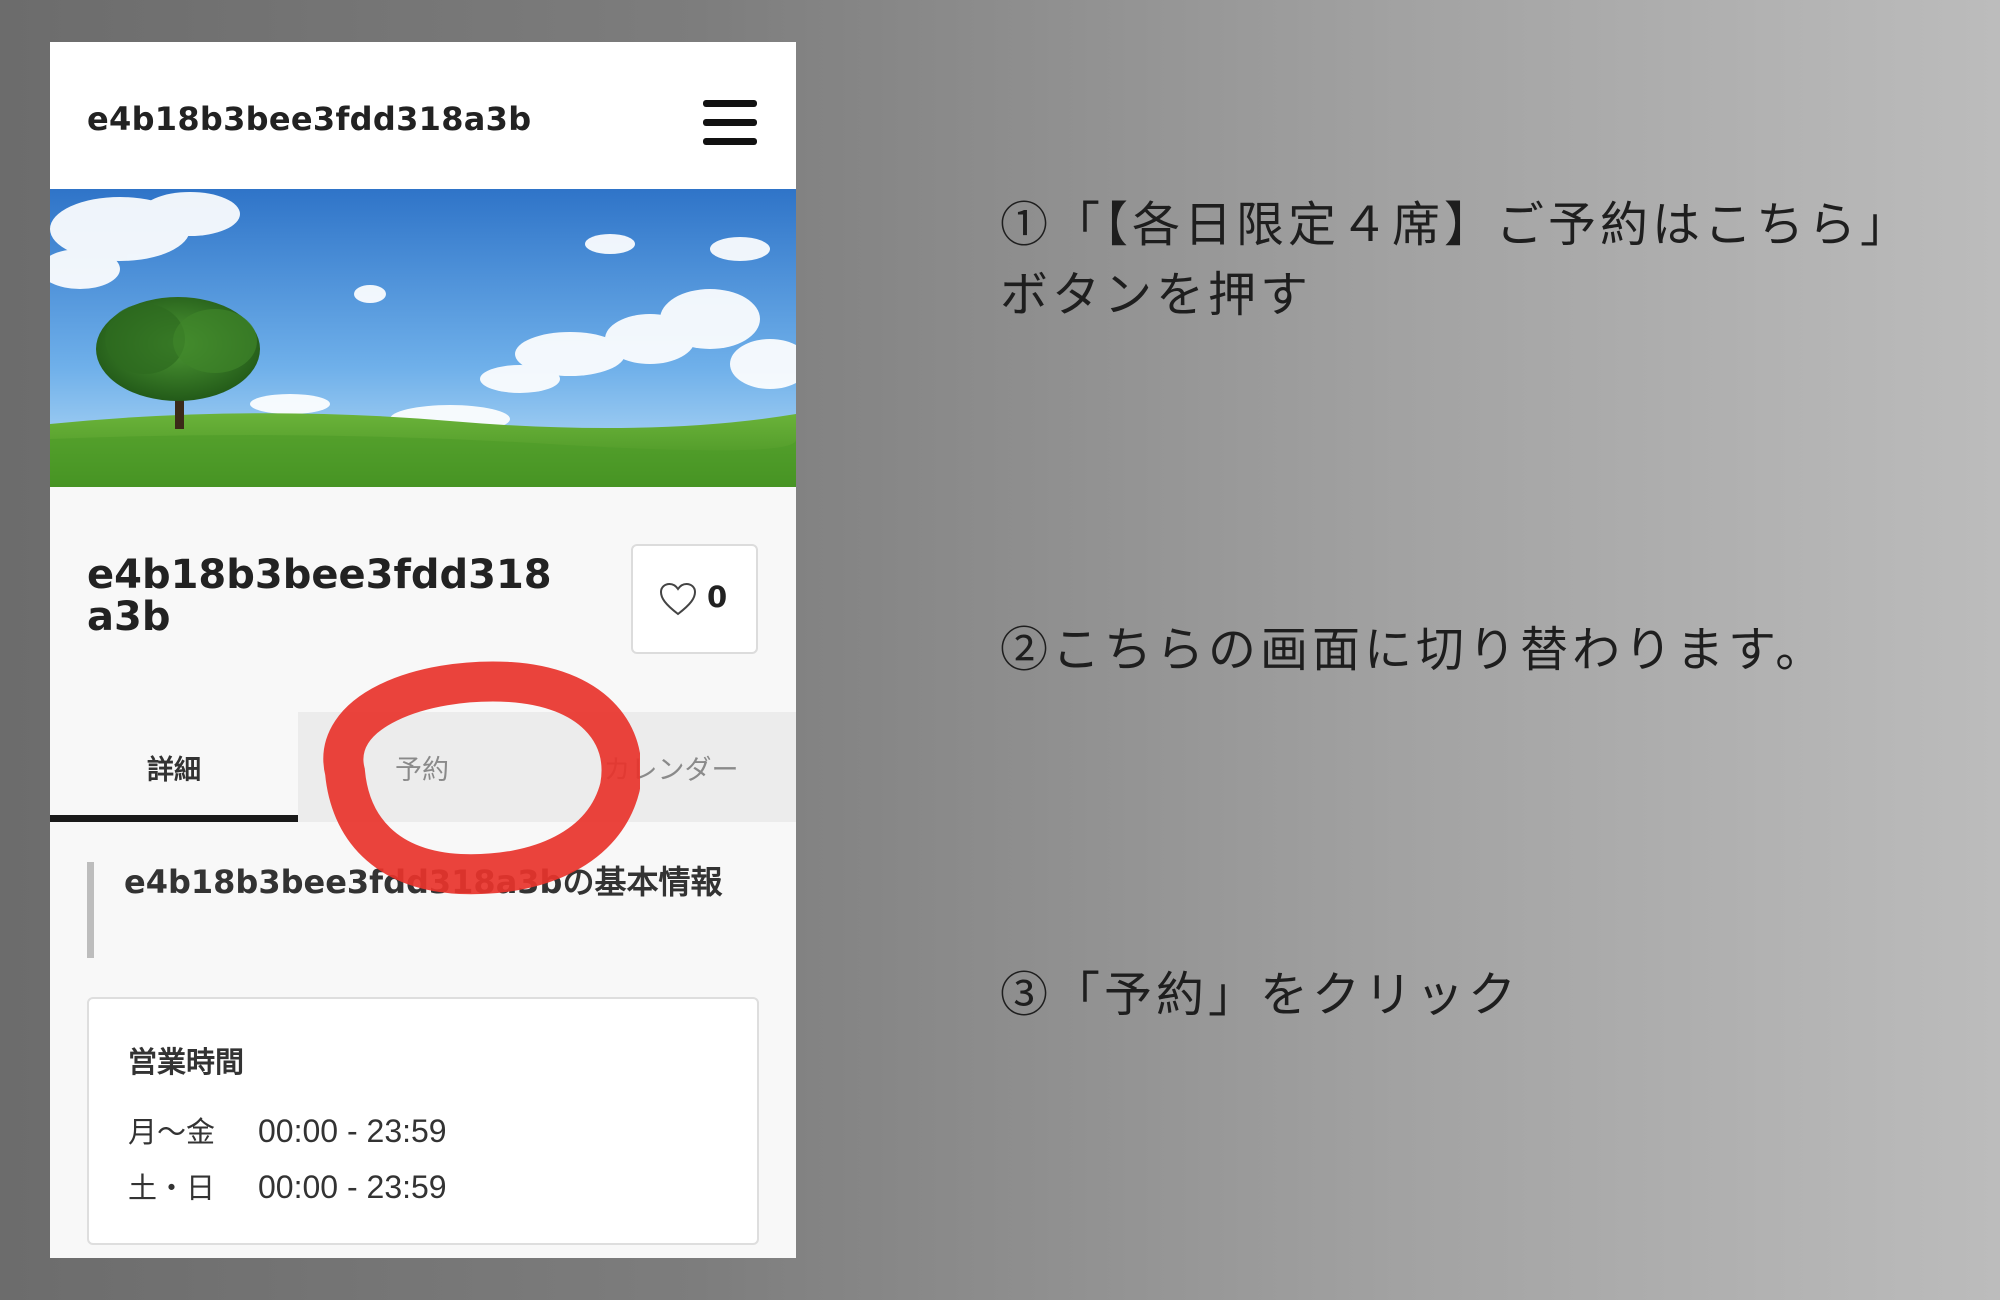  What do you see at coordinates (717, 597) in the screenshot?
I see `like-count: 0` at bounding box center [717, 597].